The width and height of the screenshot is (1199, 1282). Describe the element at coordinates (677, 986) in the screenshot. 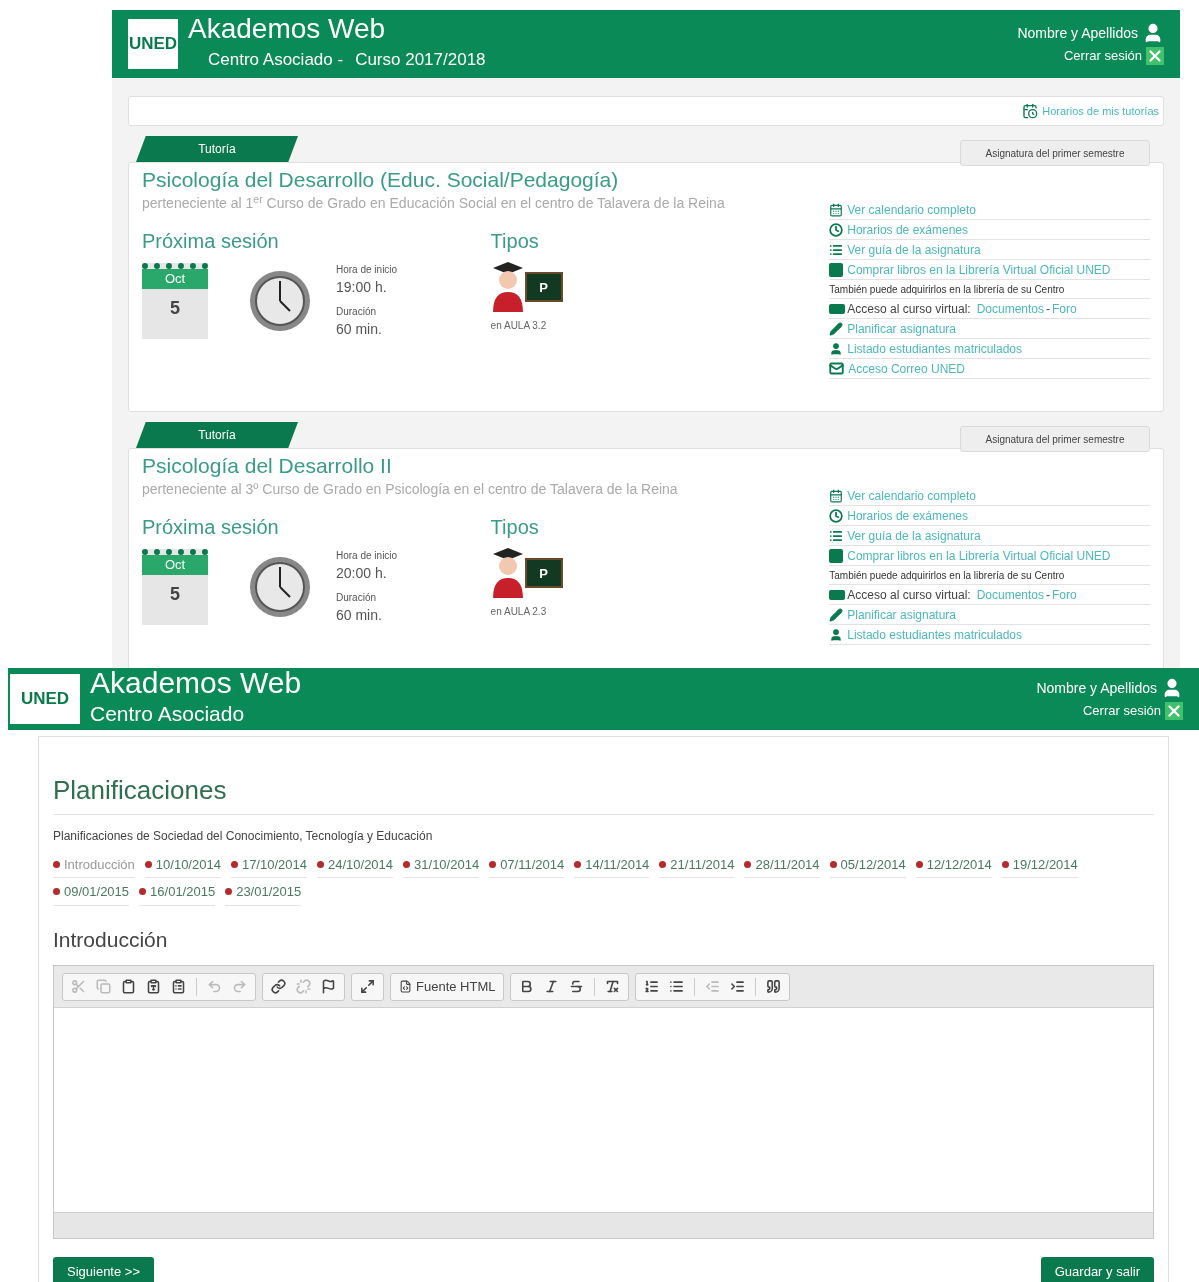

I see `bullet-list-icon` at that location.